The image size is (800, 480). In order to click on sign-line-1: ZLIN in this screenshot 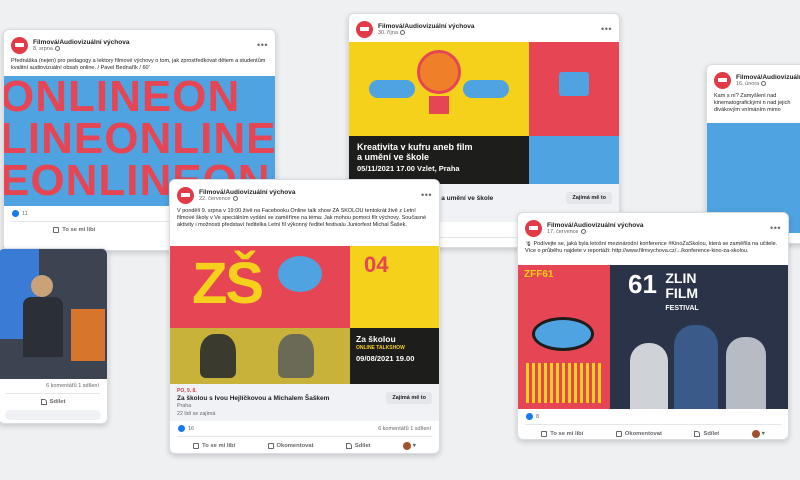, I will do `click(681, 278)`.